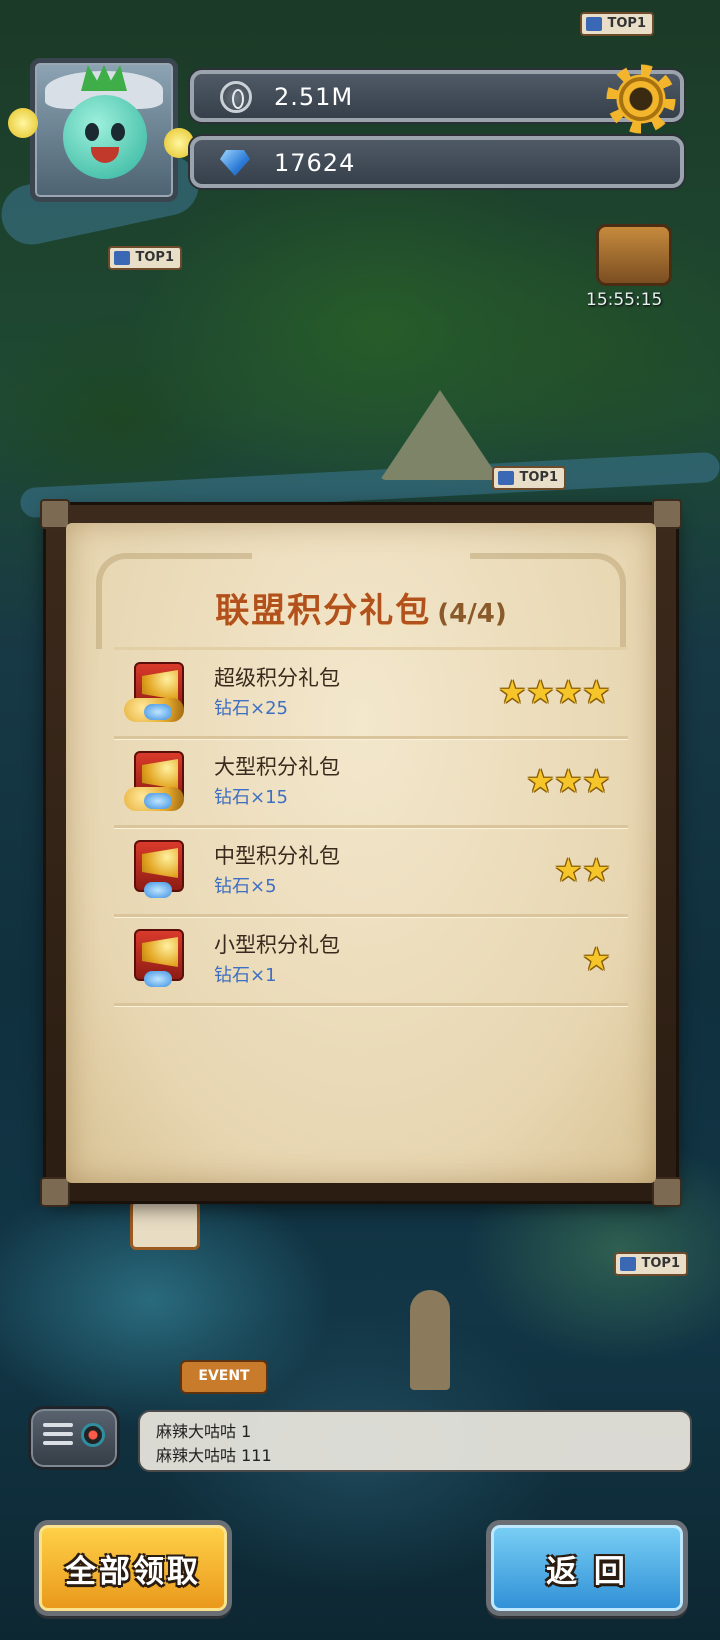 This screenshot has height=1640, width=720. I want to click on claim-all-button: 全部领取, so click(133, 1568).